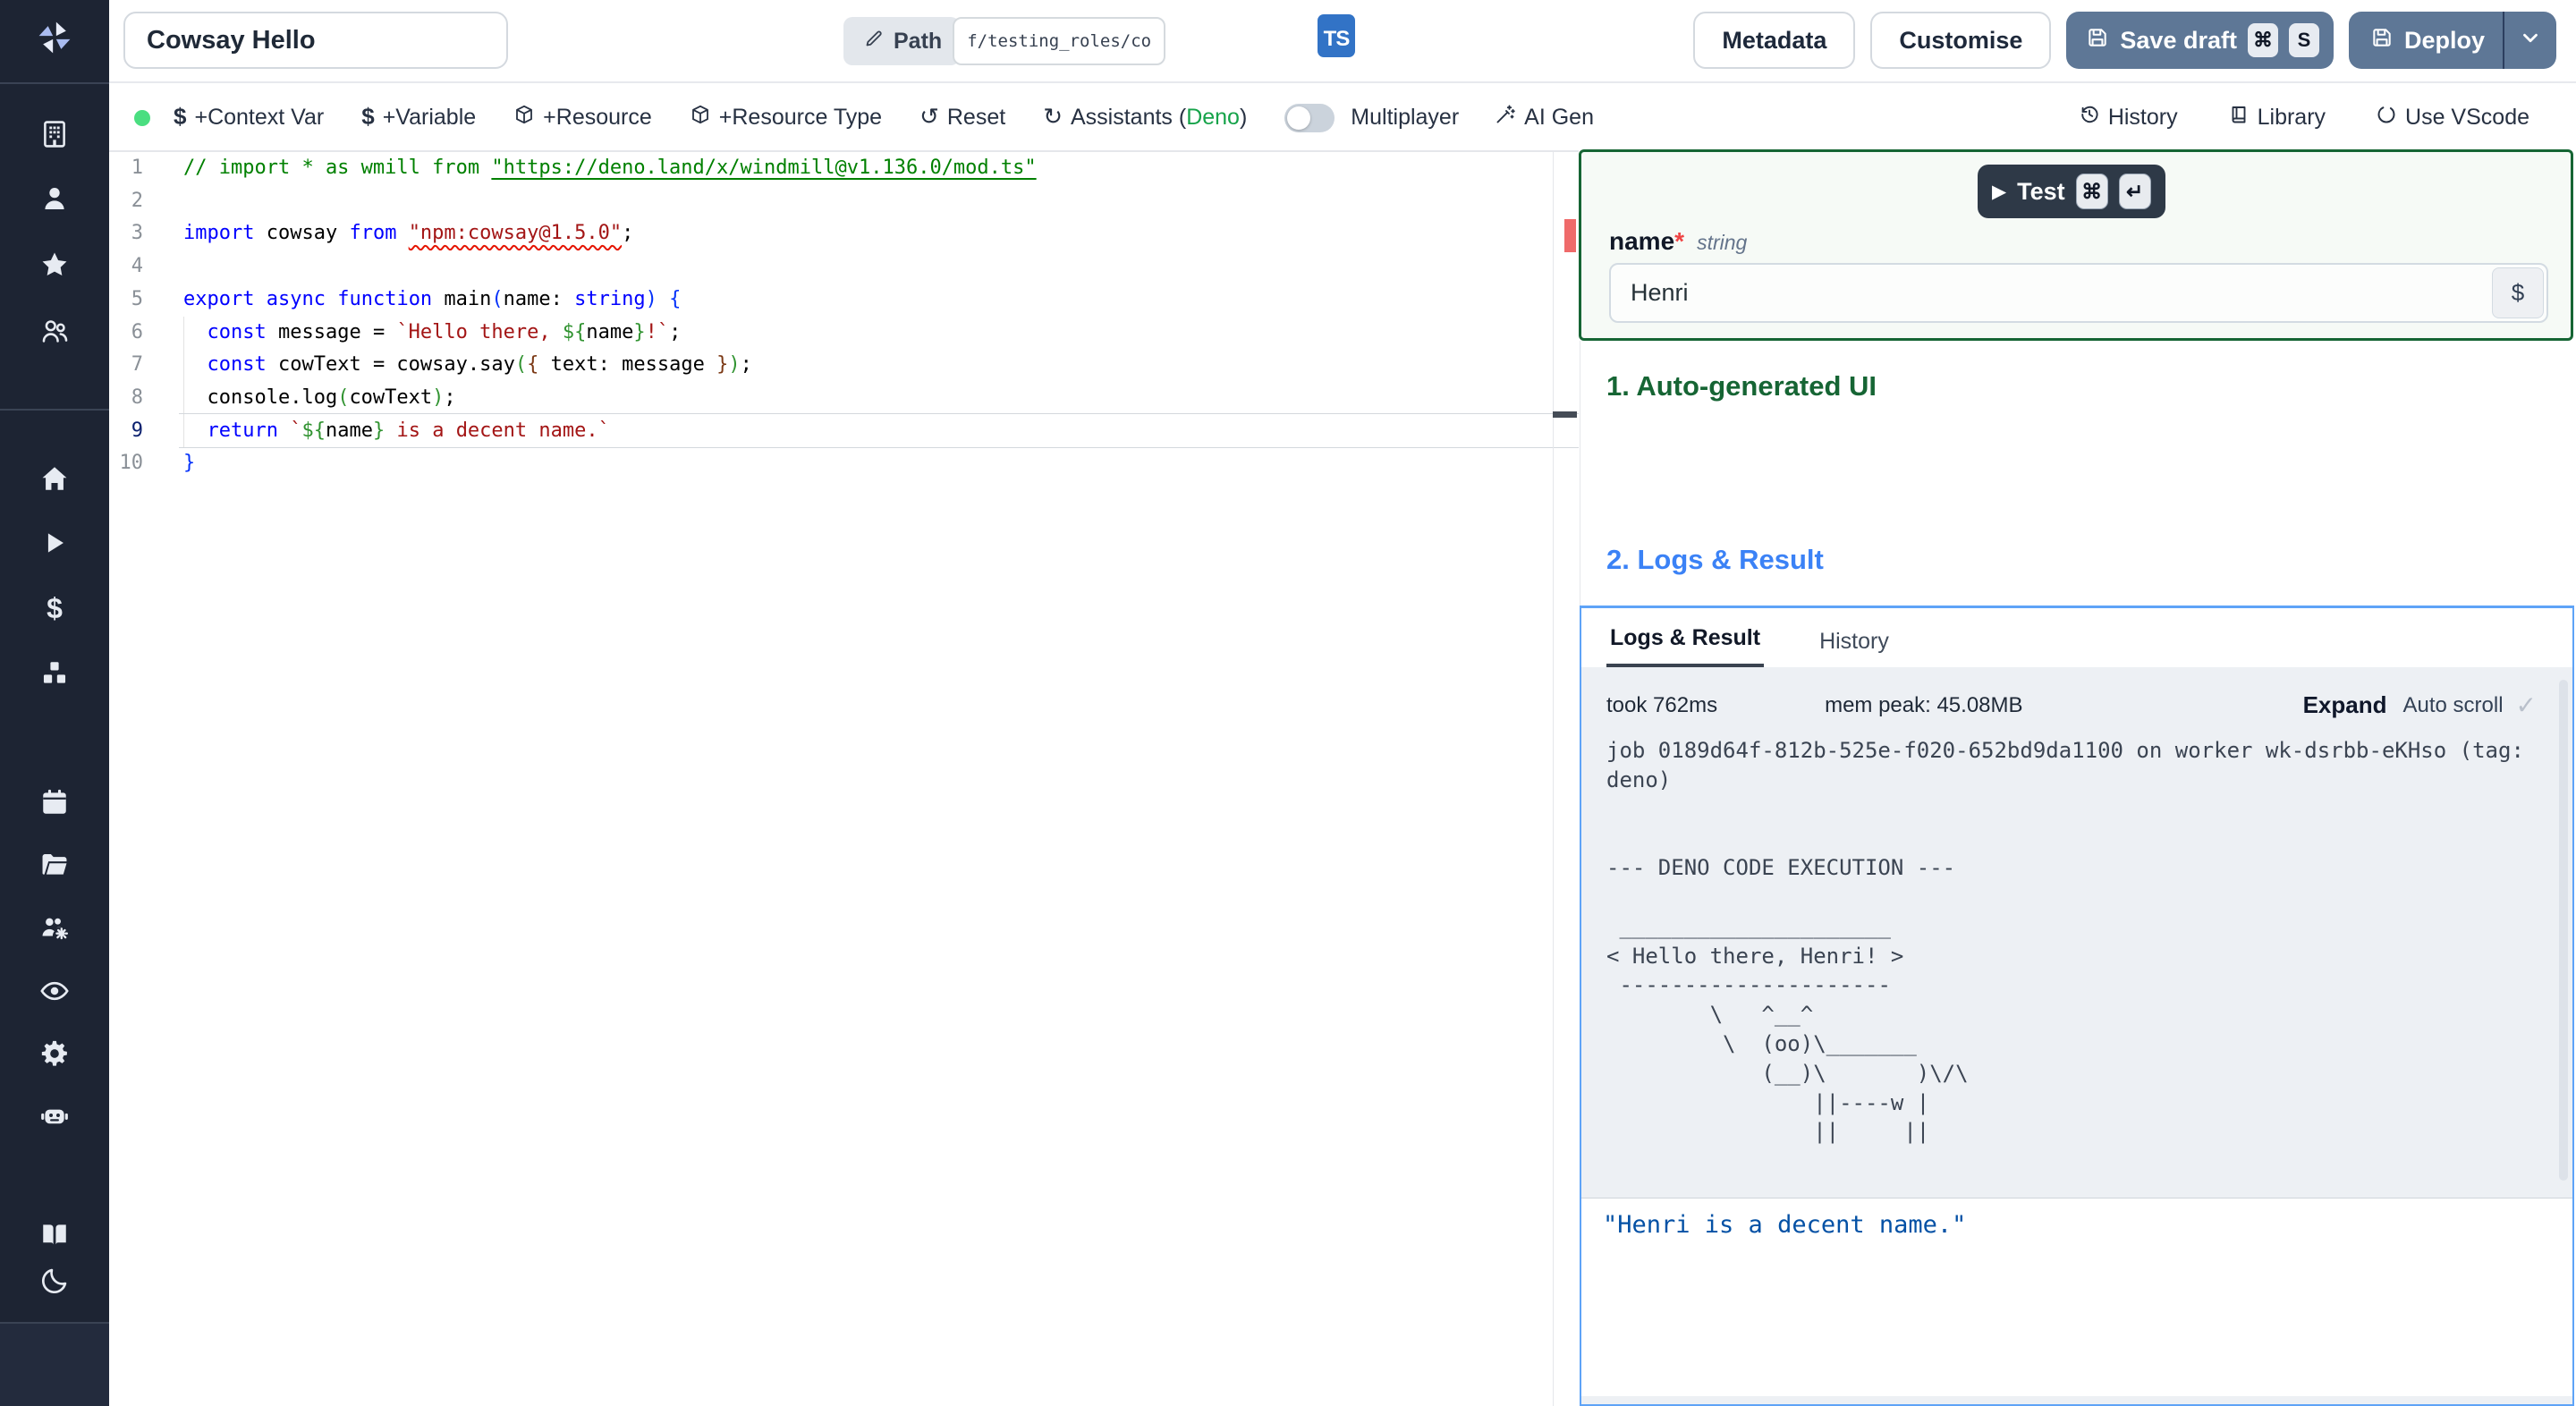  I want to click on mem-peak: mem peak: 45.08MB, so click(1924, 704).